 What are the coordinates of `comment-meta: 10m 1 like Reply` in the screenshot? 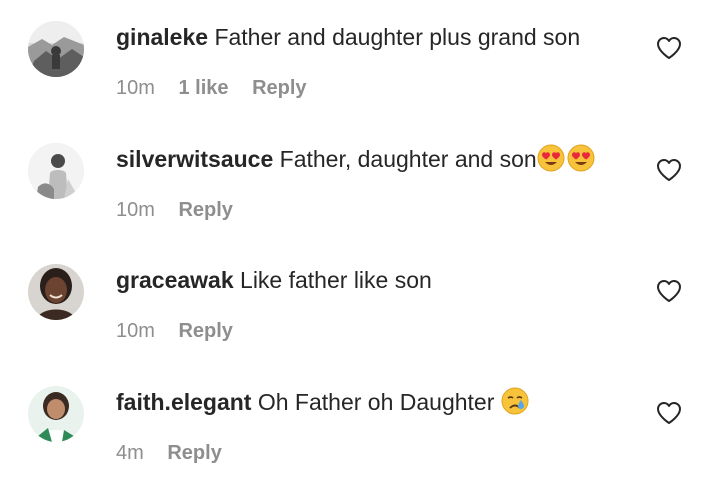 It's located at (220, 88).